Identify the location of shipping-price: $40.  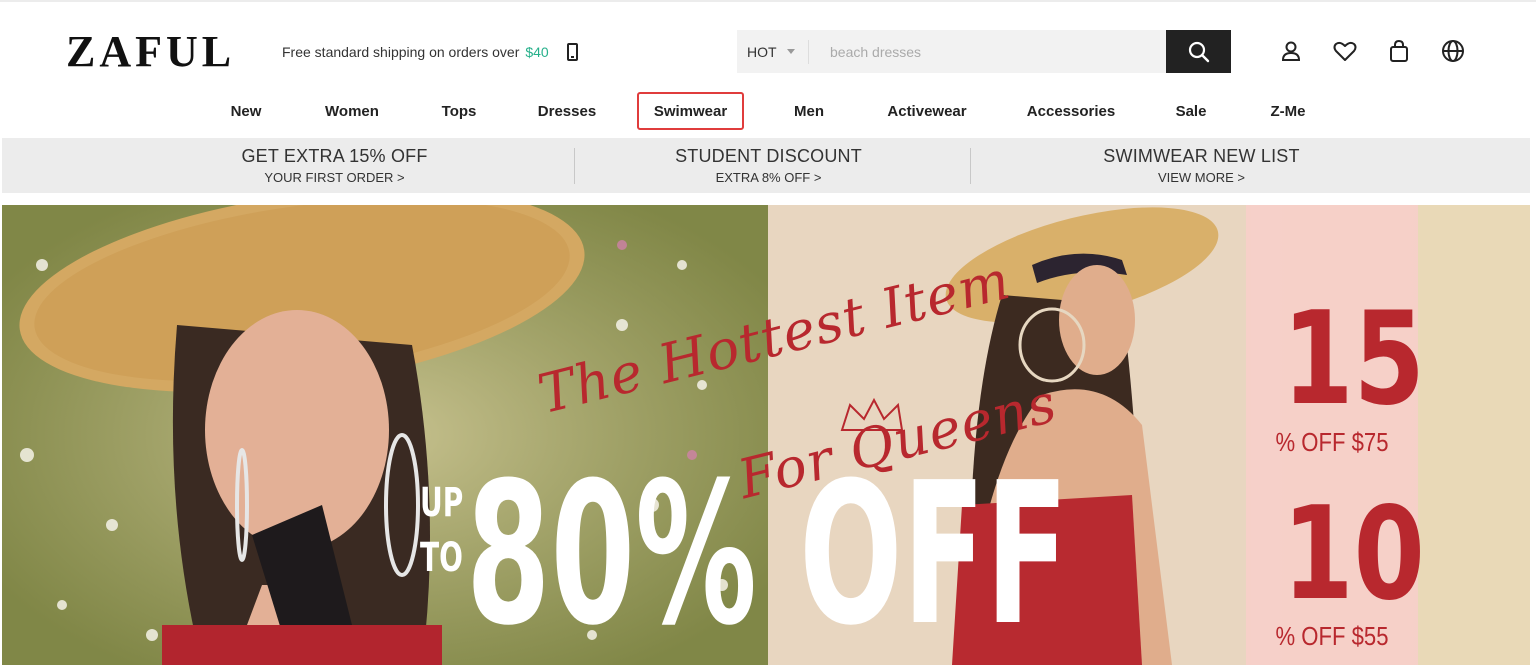
(537, 52).